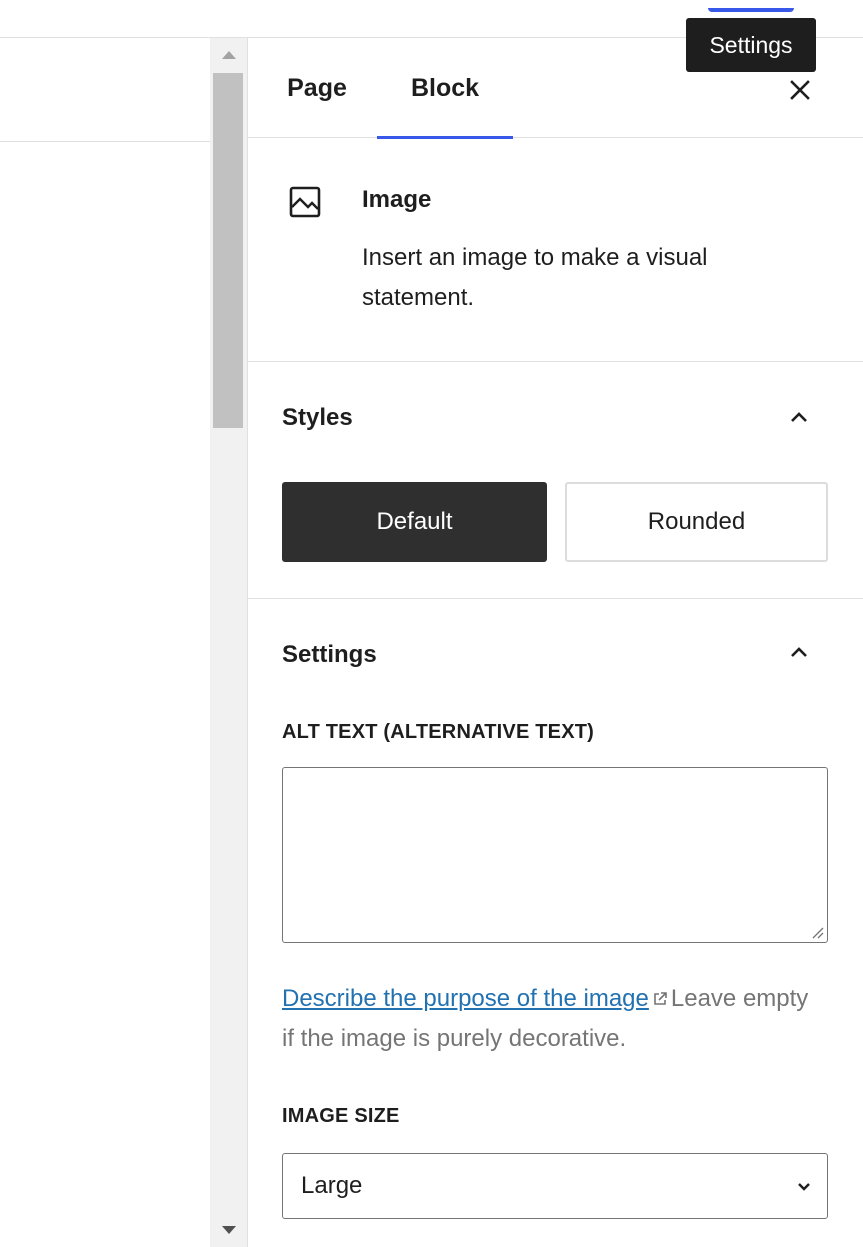  What do you see at coordinates (317, 88) in the screenshot?
I see `tab-page: Page` at bounding box center [317, 88].